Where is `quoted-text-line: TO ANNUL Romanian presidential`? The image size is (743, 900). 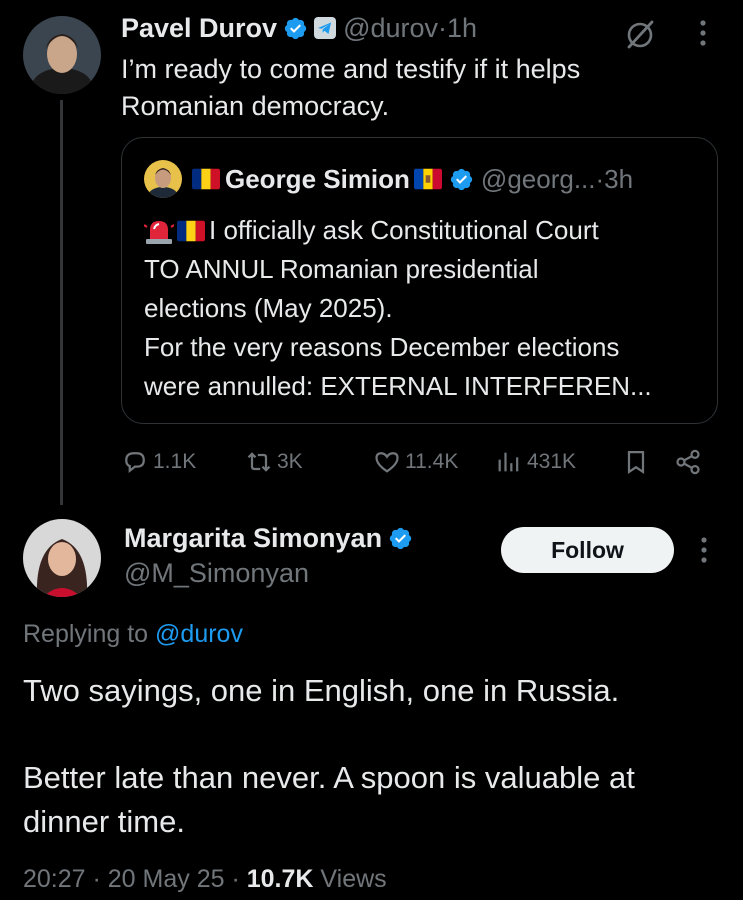 quoted-text-line: TO ANNUL Romanian presidential is located at coordinates (341, 269).